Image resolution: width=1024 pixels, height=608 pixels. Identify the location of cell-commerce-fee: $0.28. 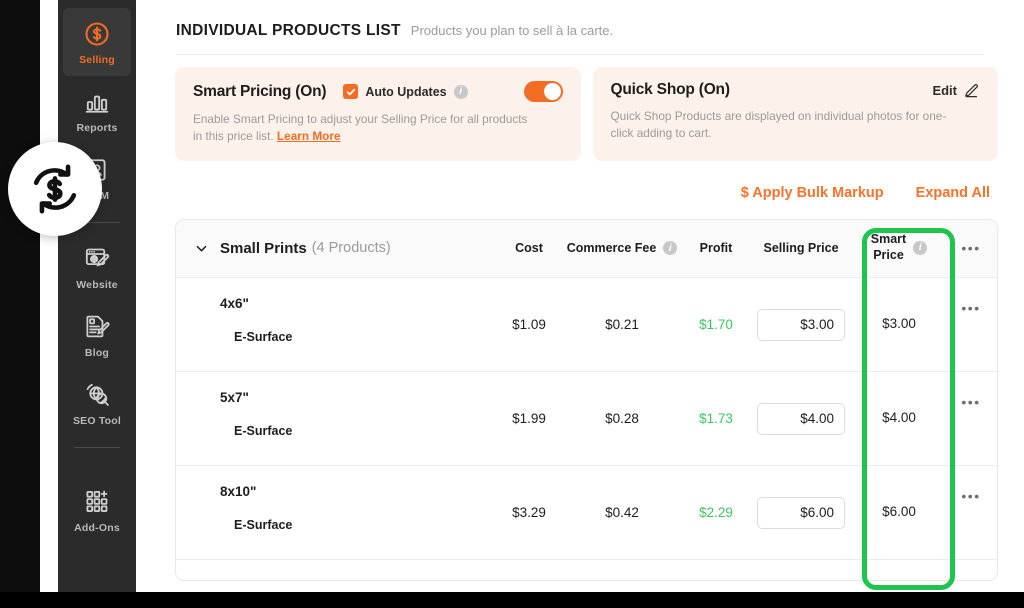
(622, 418).